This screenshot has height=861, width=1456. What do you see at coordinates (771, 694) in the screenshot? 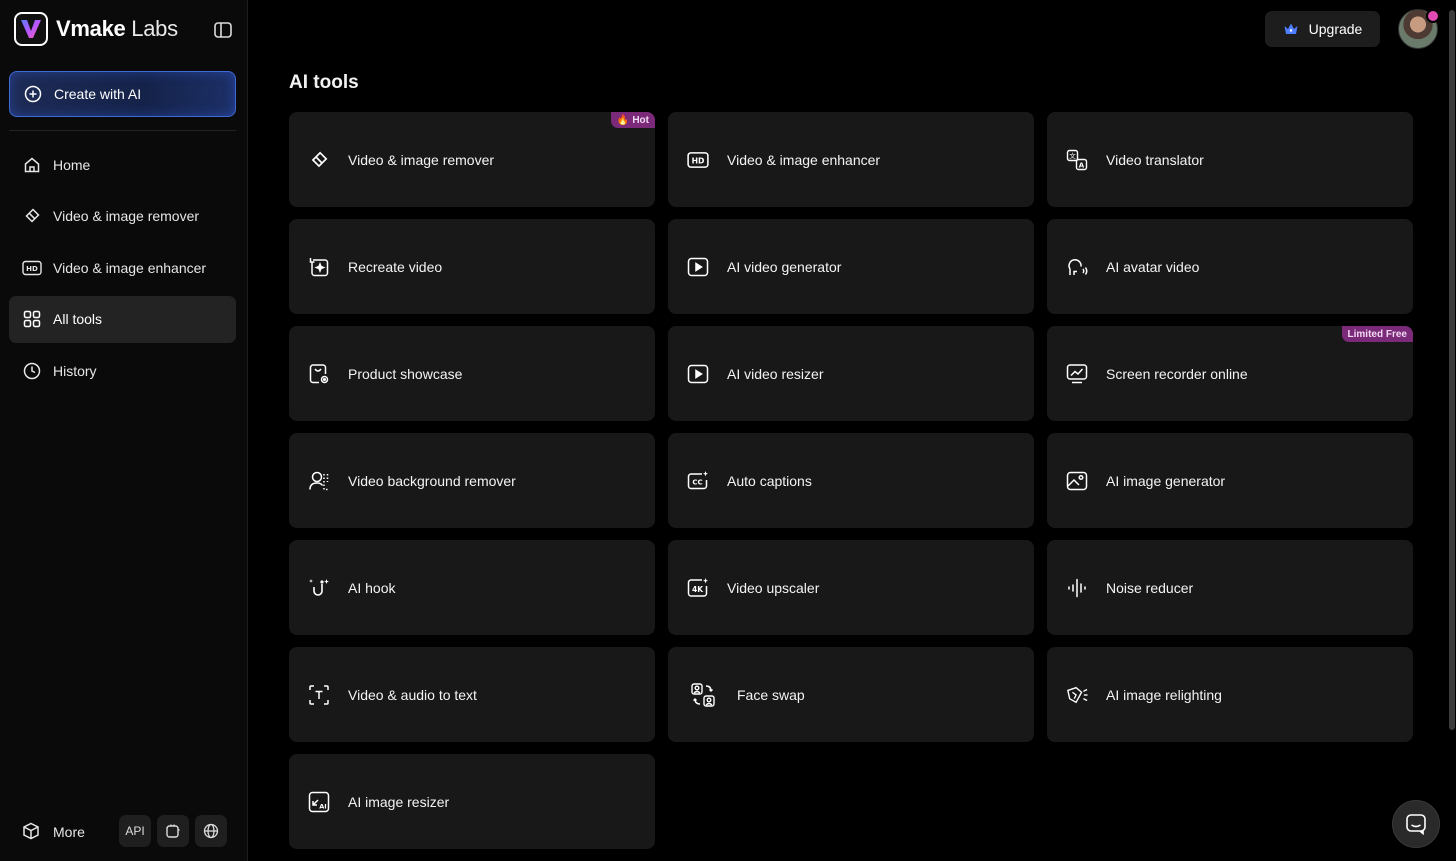
I see `tool-label: Face swap` at bounding box center [771, 694].